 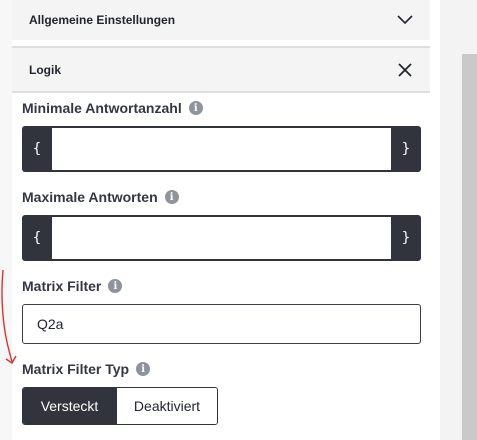 What do you see at coordinates (102, 108) in the screenshot?
I see `min-answers-label-text: Minimale Antwortanzahl` at bounding box center [102, 108].